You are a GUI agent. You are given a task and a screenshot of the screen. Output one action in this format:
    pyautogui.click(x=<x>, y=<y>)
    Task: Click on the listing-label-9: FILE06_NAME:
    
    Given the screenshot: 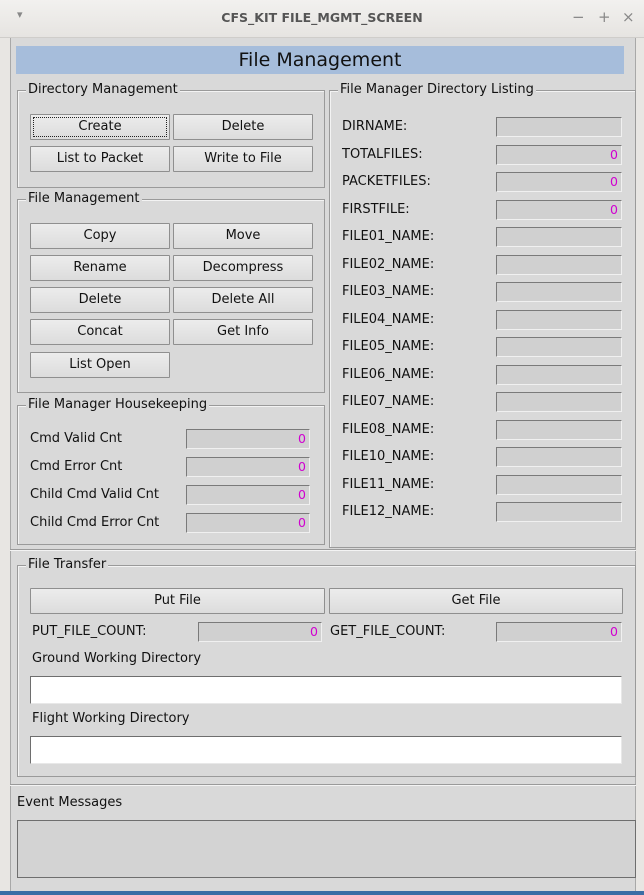 What is the action you would take?
    pyautogui.click(x=388, y=374)
    